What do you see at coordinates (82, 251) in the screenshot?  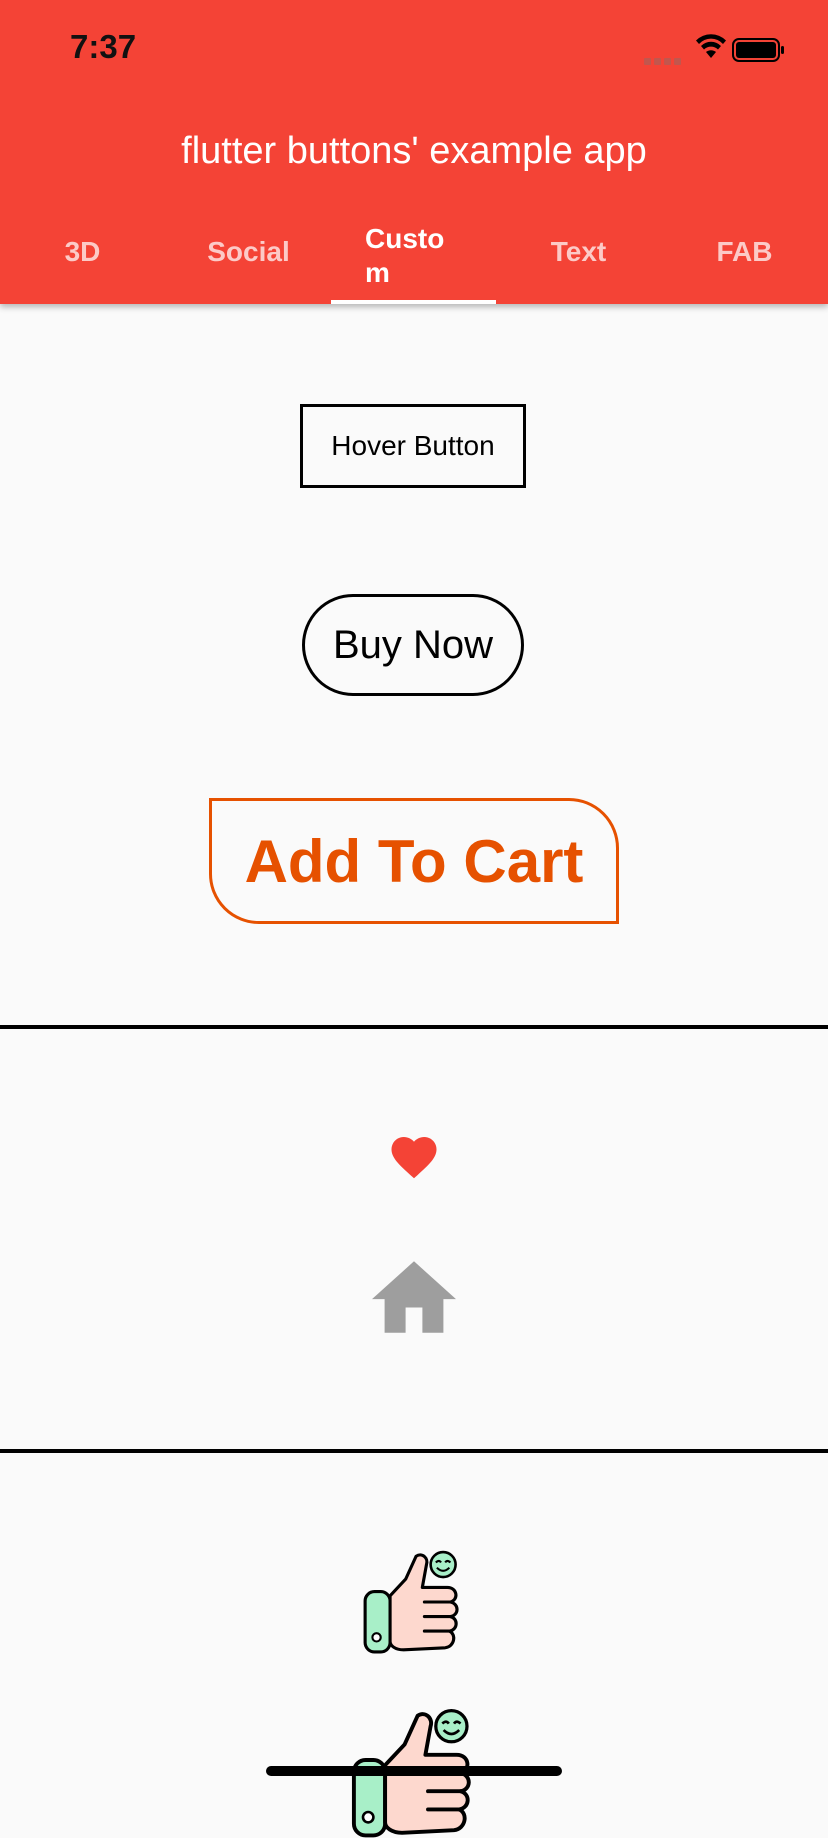 I see `tab-label: 3D` at bounding box center [82, 251].